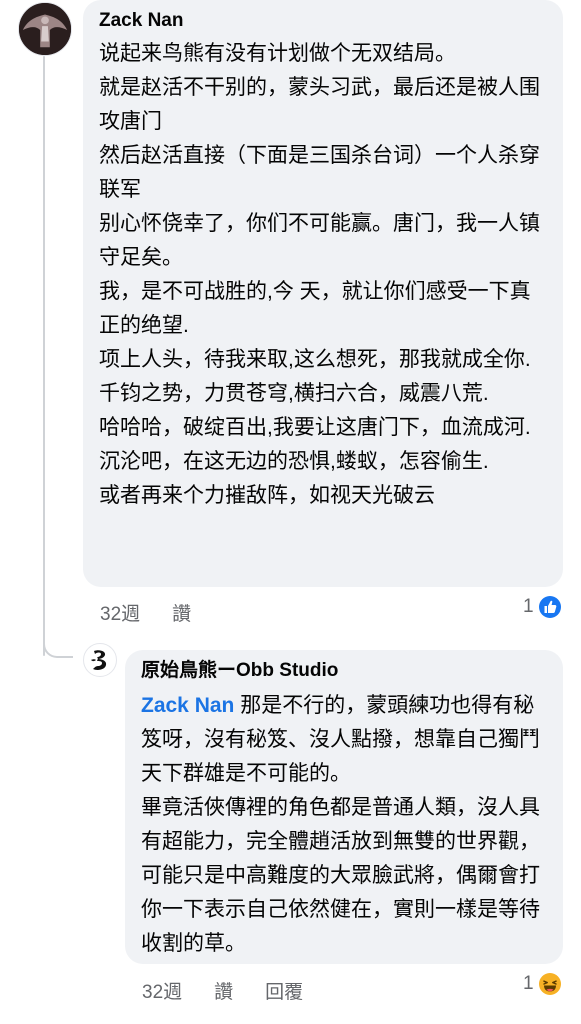  I want to click on comment-paragraph: 就是赵活不干别的，蒙头习武，最后还是被人围攻唐门, so click(319, 104).